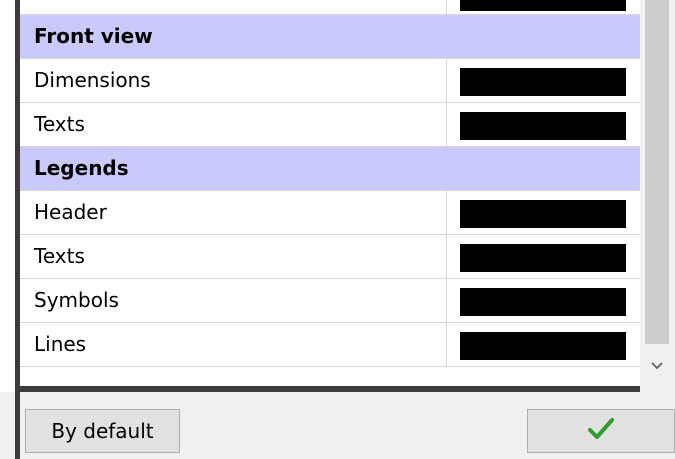 This screenshot has height=459, width=675. I want to click on ok-button, so click(601, 431).